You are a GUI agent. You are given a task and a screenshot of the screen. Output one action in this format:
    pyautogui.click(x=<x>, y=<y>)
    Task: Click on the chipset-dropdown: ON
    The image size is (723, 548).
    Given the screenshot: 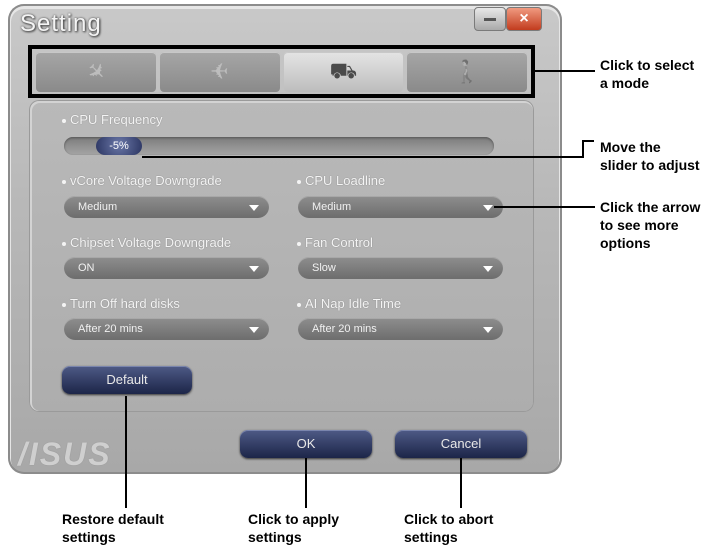 What is the action you would take?
    pyautogui.click(x=166, y=268)
    